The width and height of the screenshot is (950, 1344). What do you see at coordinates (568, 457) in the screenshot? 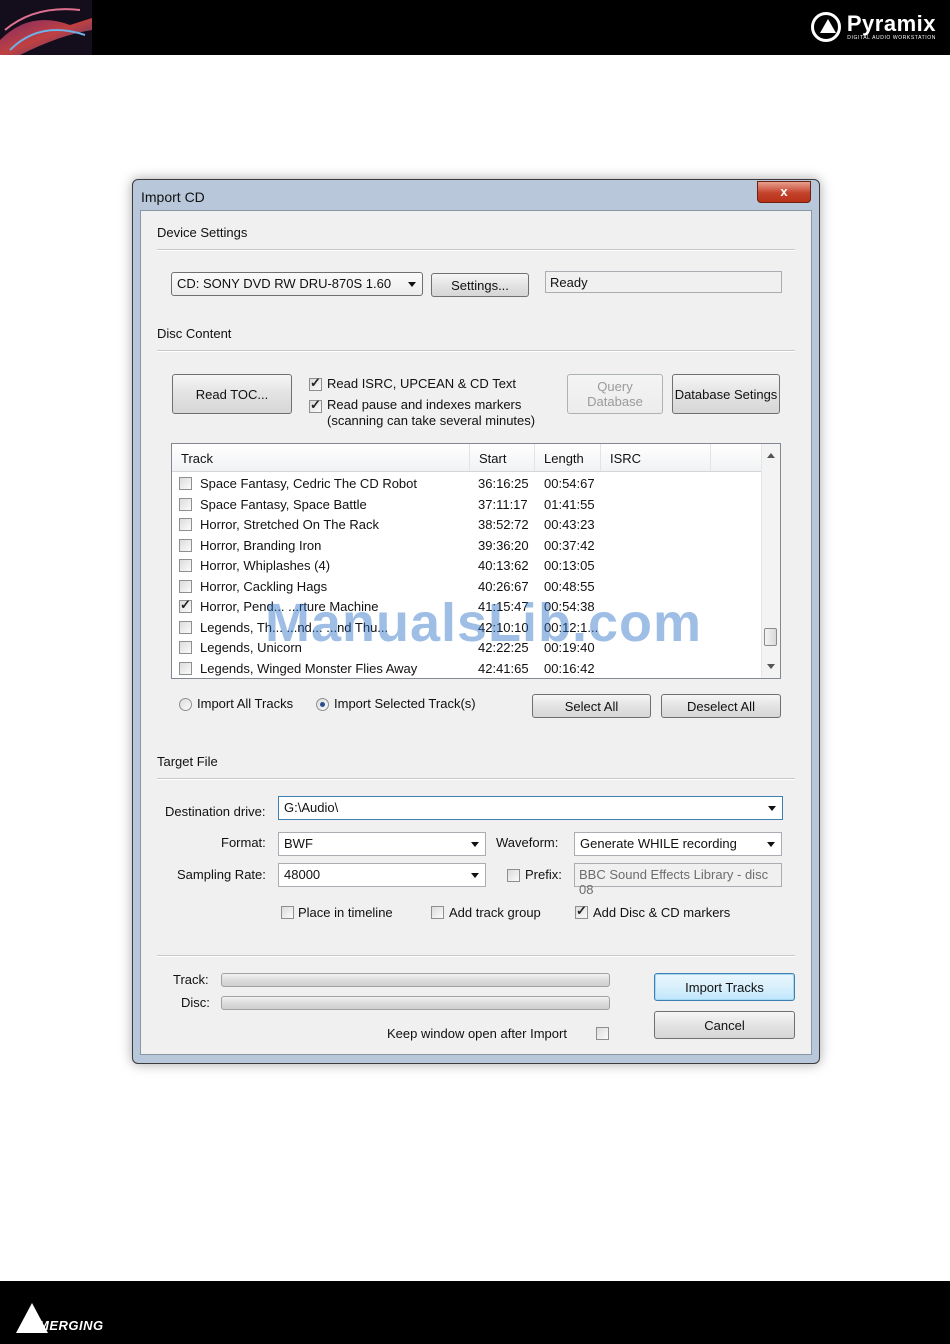
I see `column-header-length: Length` at bounding box center [568, 457].